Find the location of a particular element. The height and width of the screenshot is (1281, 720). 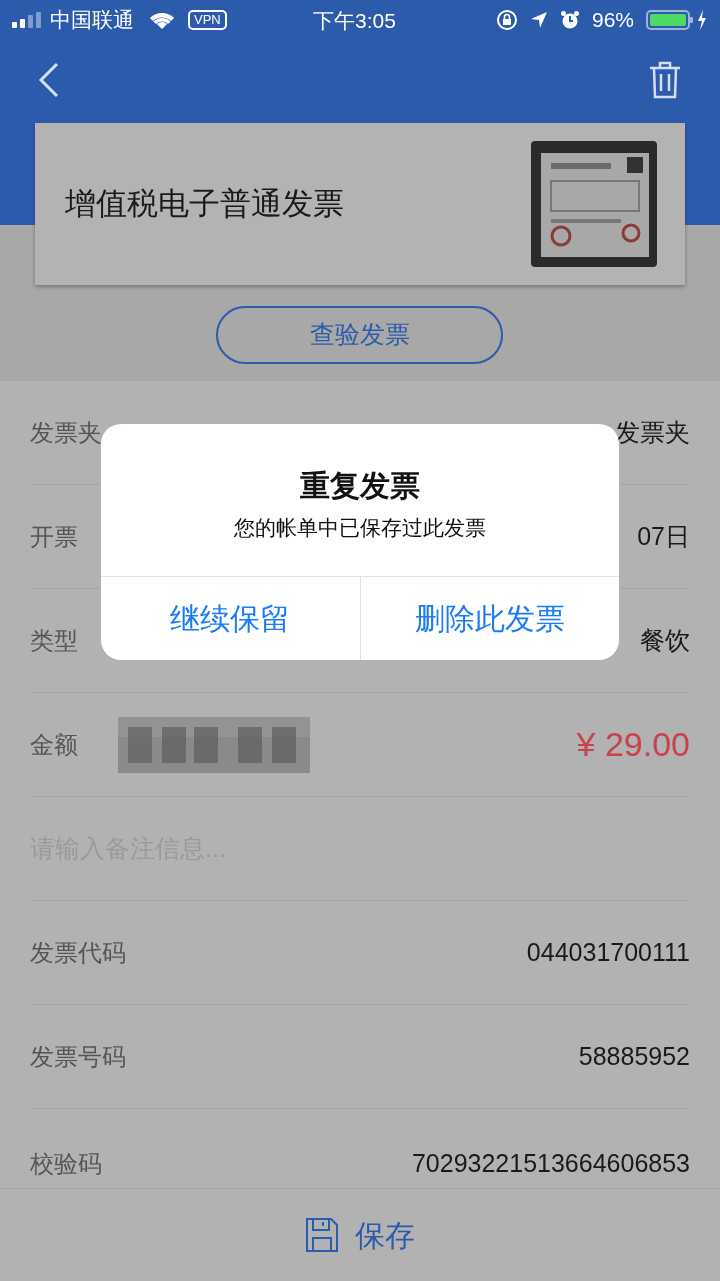

field-value: 044031700111 is located at coordinates (608, 952).